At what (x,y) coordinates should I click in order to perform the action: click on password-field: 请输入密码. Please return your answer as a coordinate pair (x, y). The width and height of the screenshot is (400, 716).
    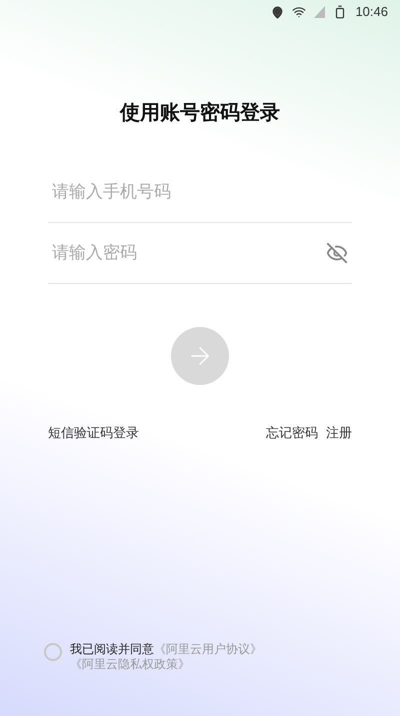
    Looking at the image, I should click on (187, 253).